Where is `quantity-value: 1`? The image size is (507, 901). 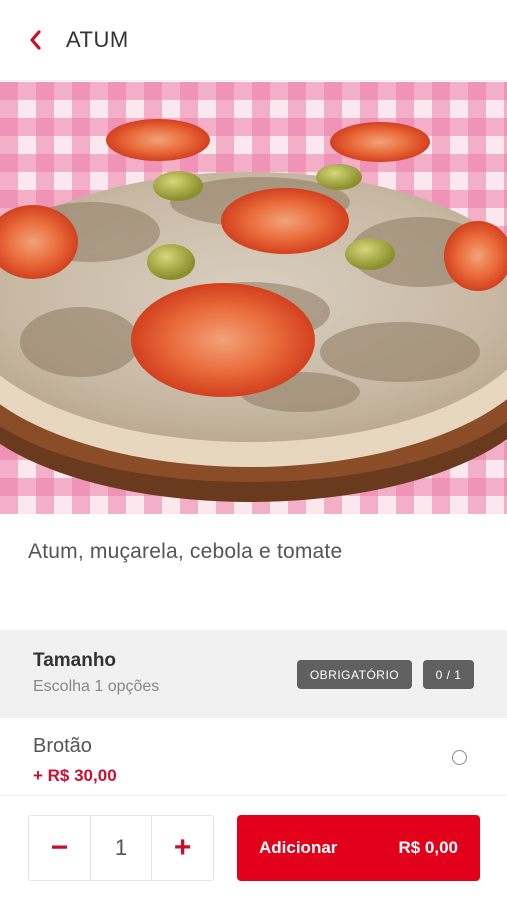
quantity-value: 1 is located at coordinates (121, 848).